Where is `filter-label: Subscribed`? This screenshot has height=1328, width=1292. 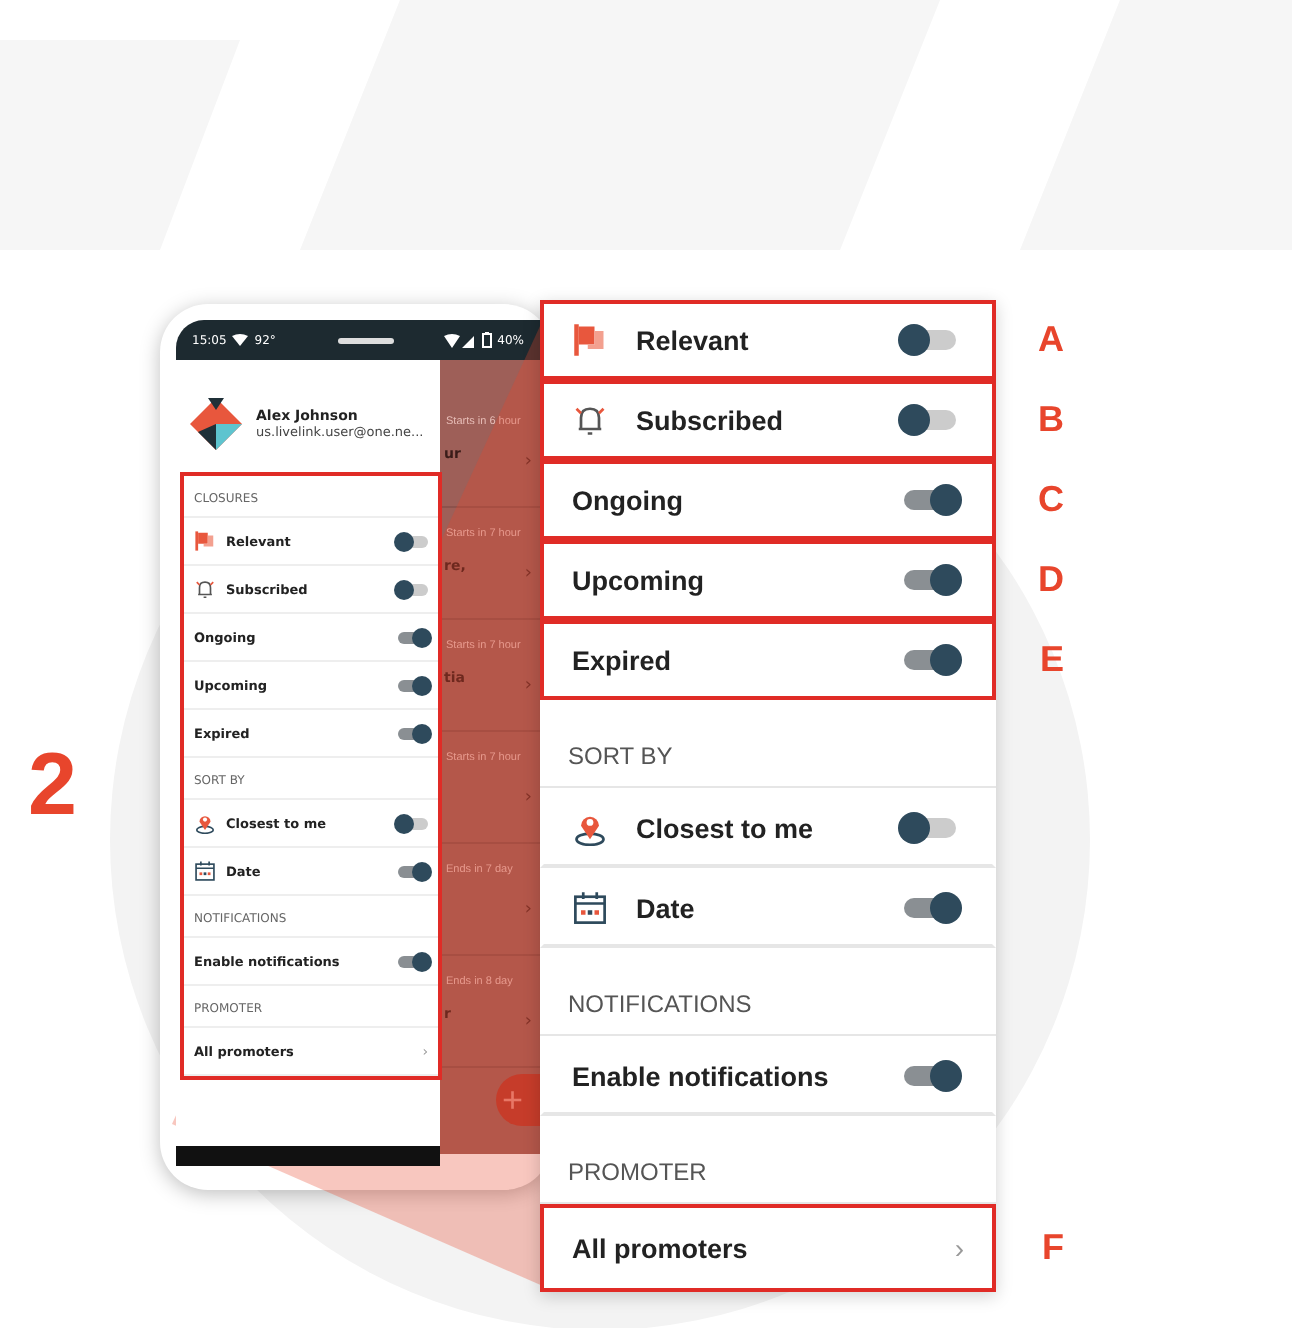 filter-label: Subscribed is located at coordinates (711, 420).